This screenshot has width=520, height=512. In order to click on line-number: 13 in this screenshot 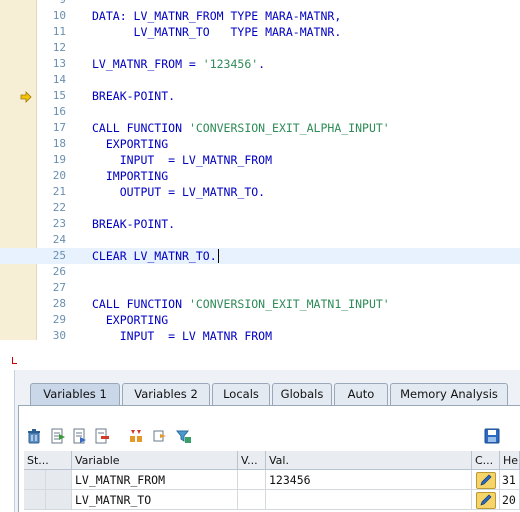, I will do `click(59, 63)`.